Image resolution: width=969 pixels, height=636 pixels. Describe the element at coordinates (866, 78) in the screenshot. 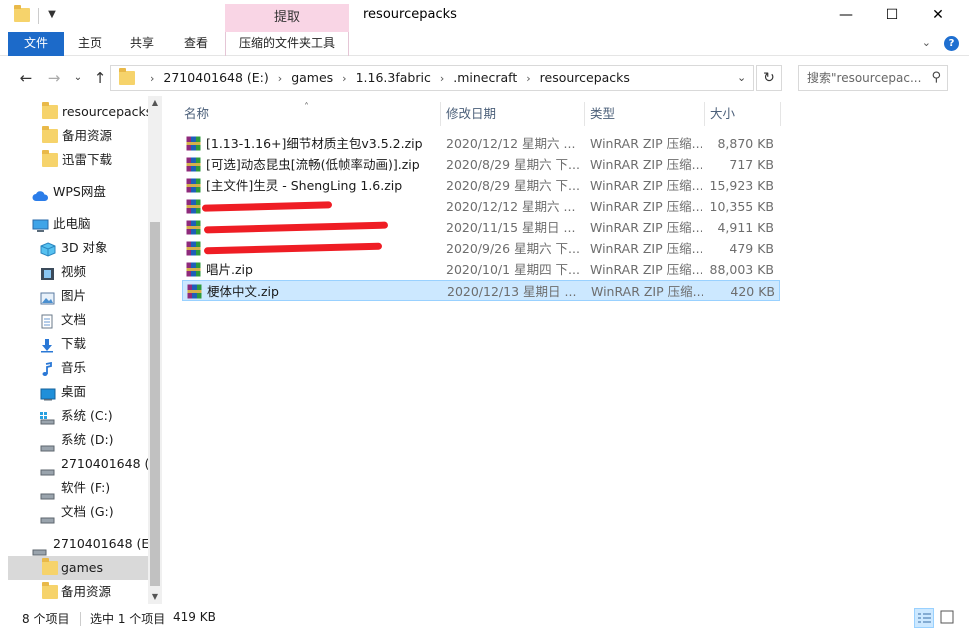

I see `search-input` at that location.